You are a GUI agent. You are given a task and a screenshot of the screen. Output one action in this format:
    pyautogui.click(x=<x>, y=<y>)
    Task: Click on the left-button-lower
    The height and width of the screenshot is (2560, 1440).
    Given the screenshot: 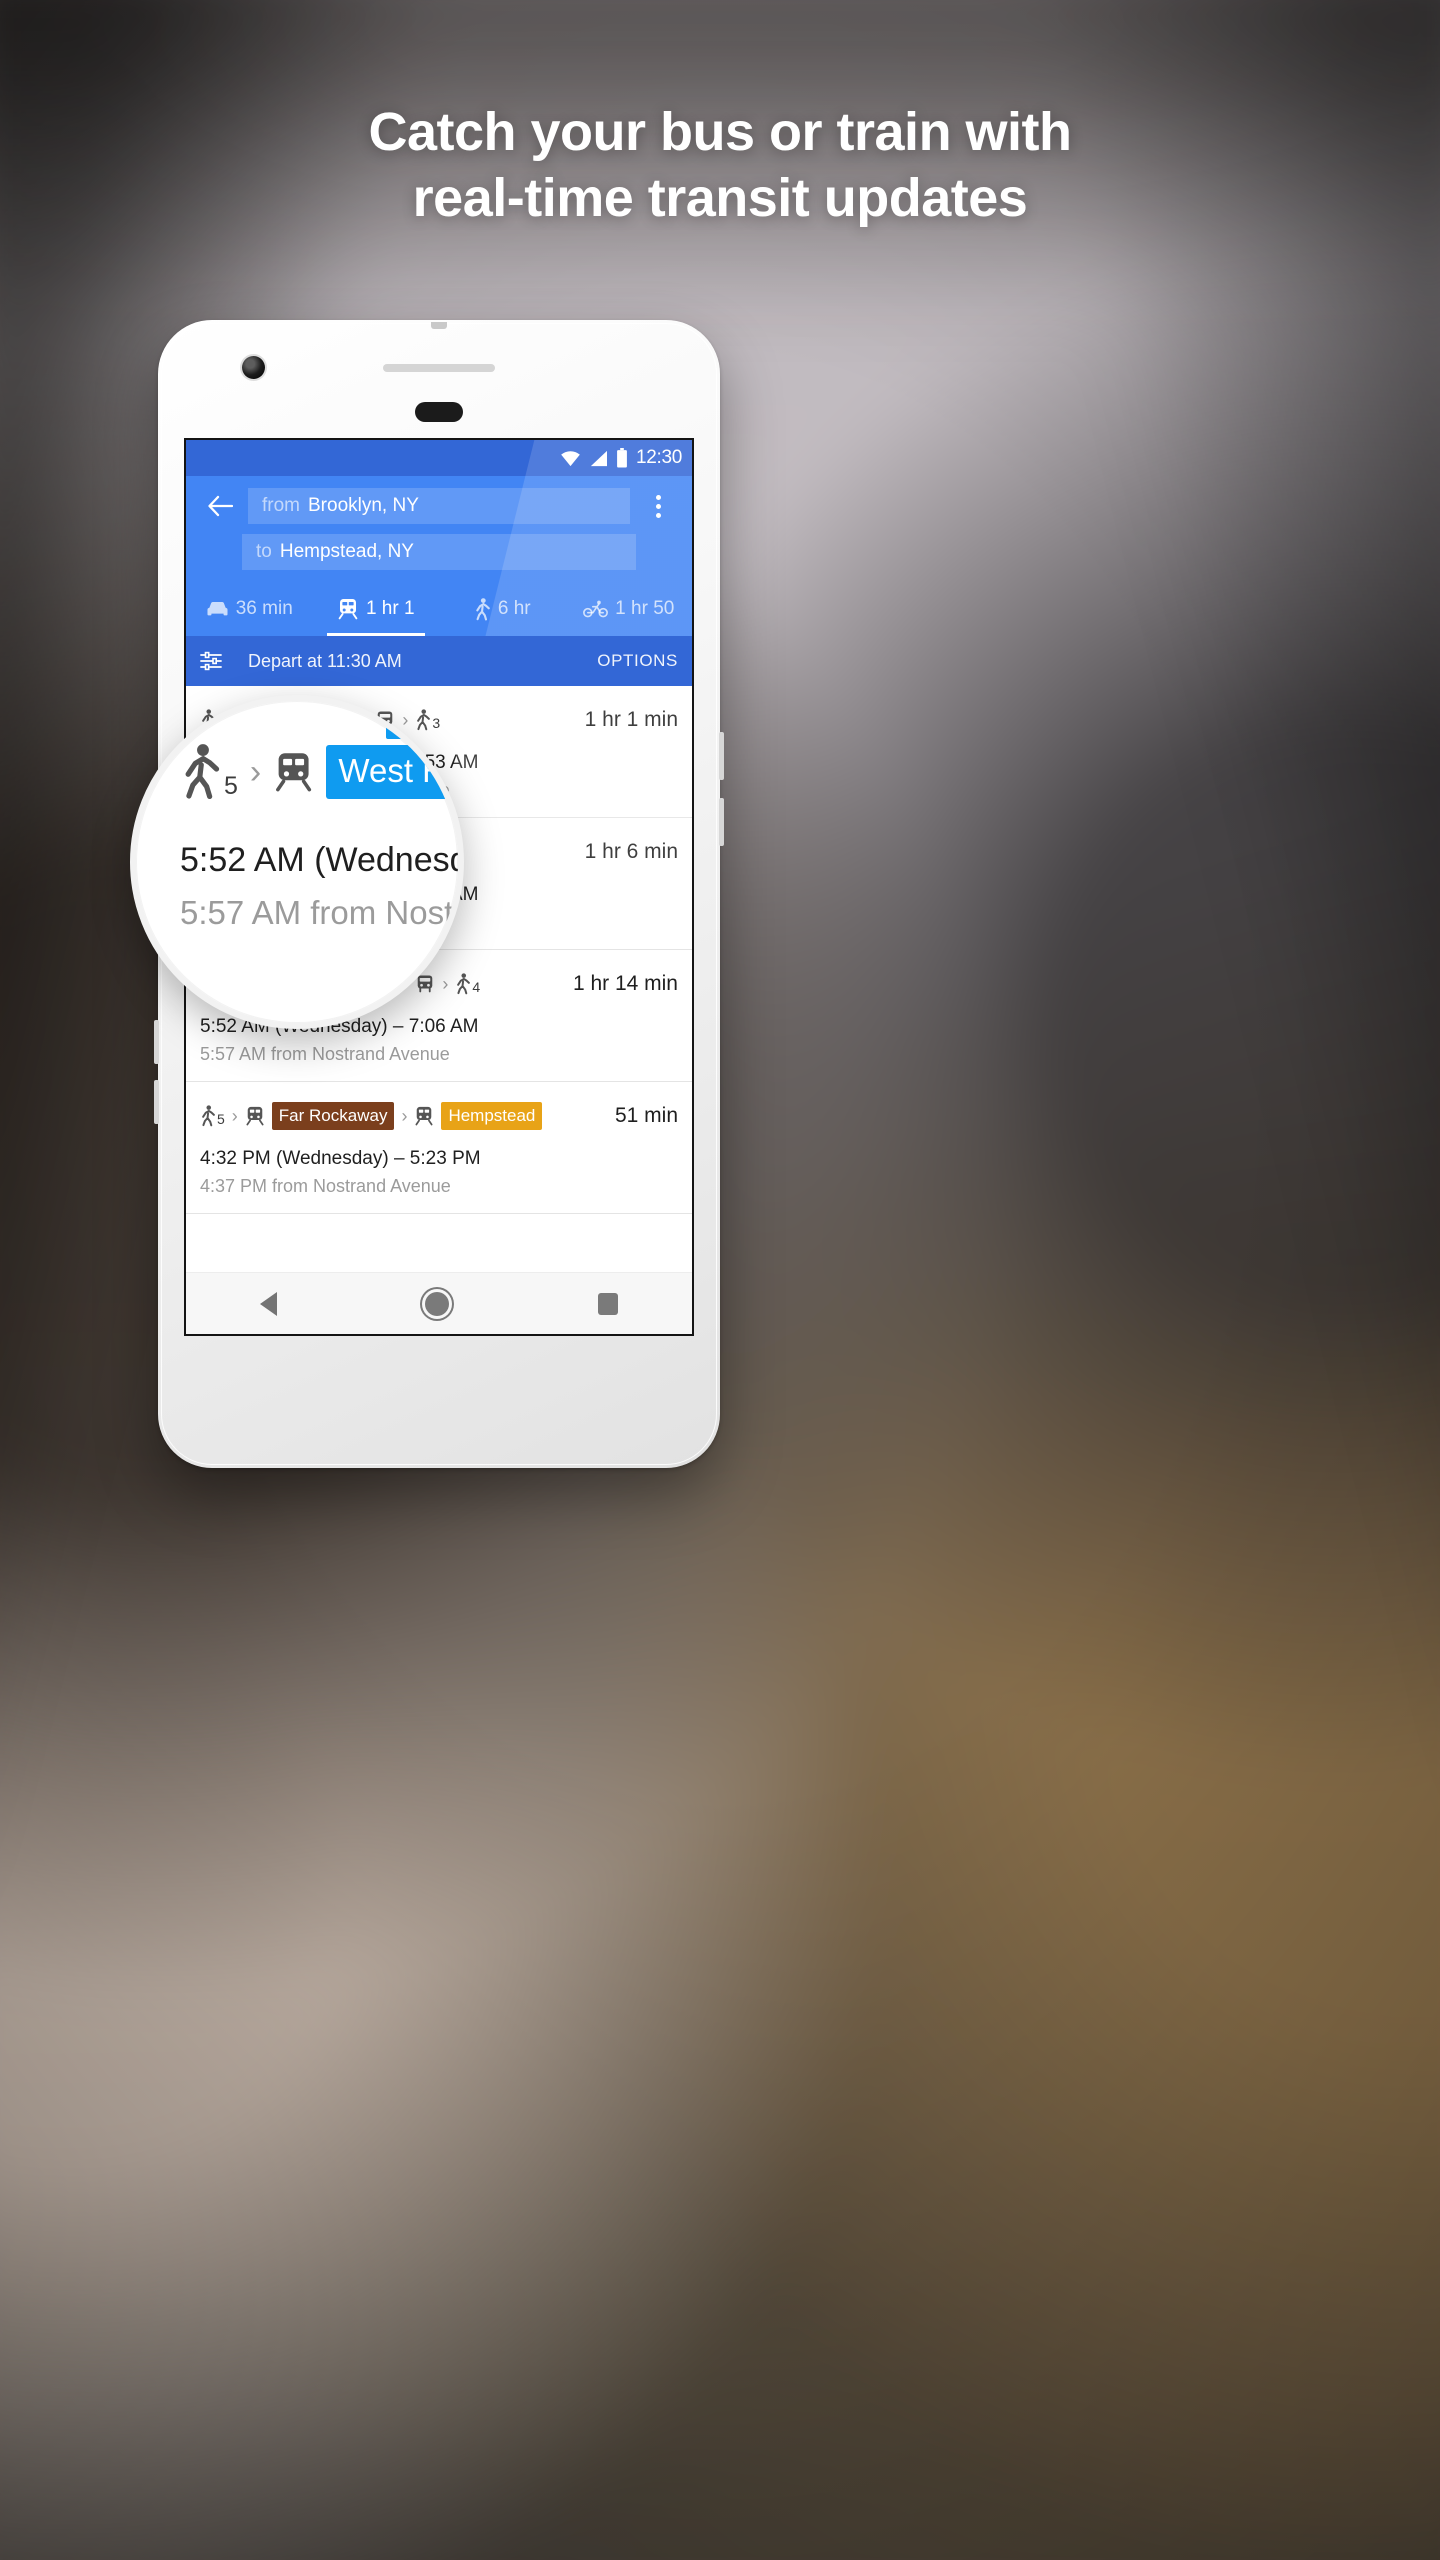 What is the action you would take?
    pyautogui.click(x=156, y=1102)
    